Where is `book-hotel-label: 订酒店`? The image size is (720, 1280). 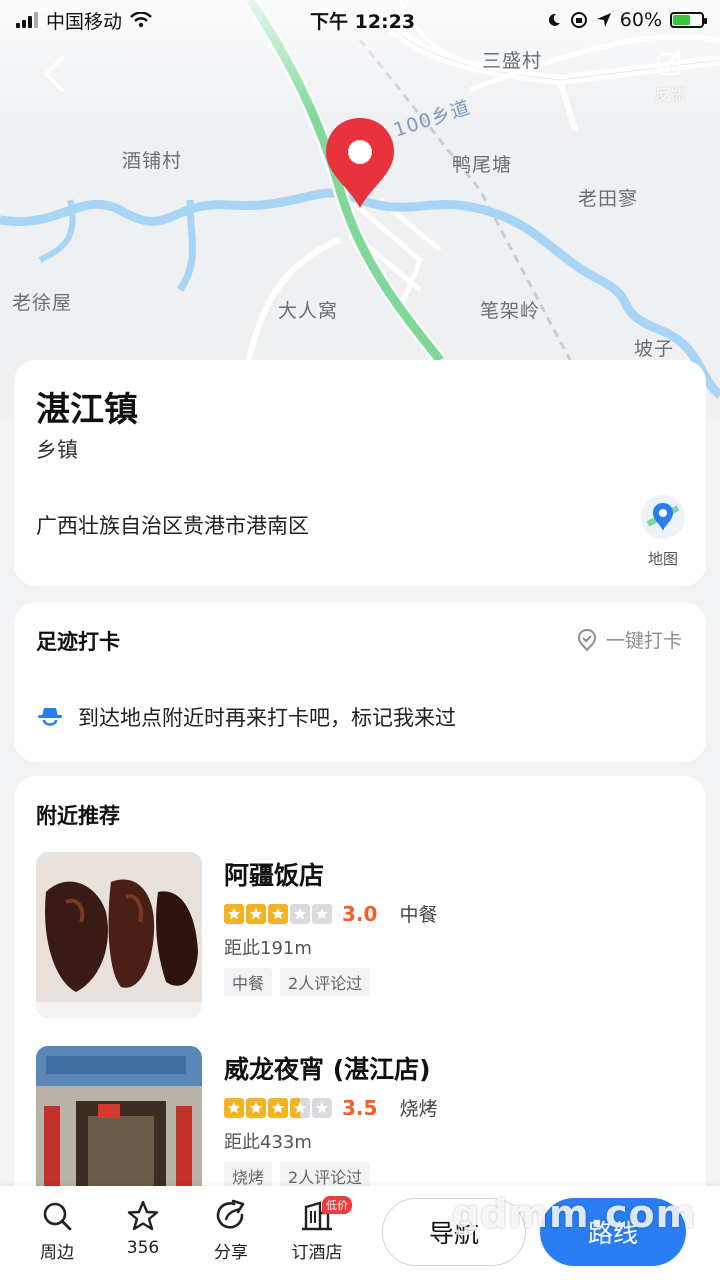
book-hotel-label: 订酒店 is located at coordinates (317, 1253).